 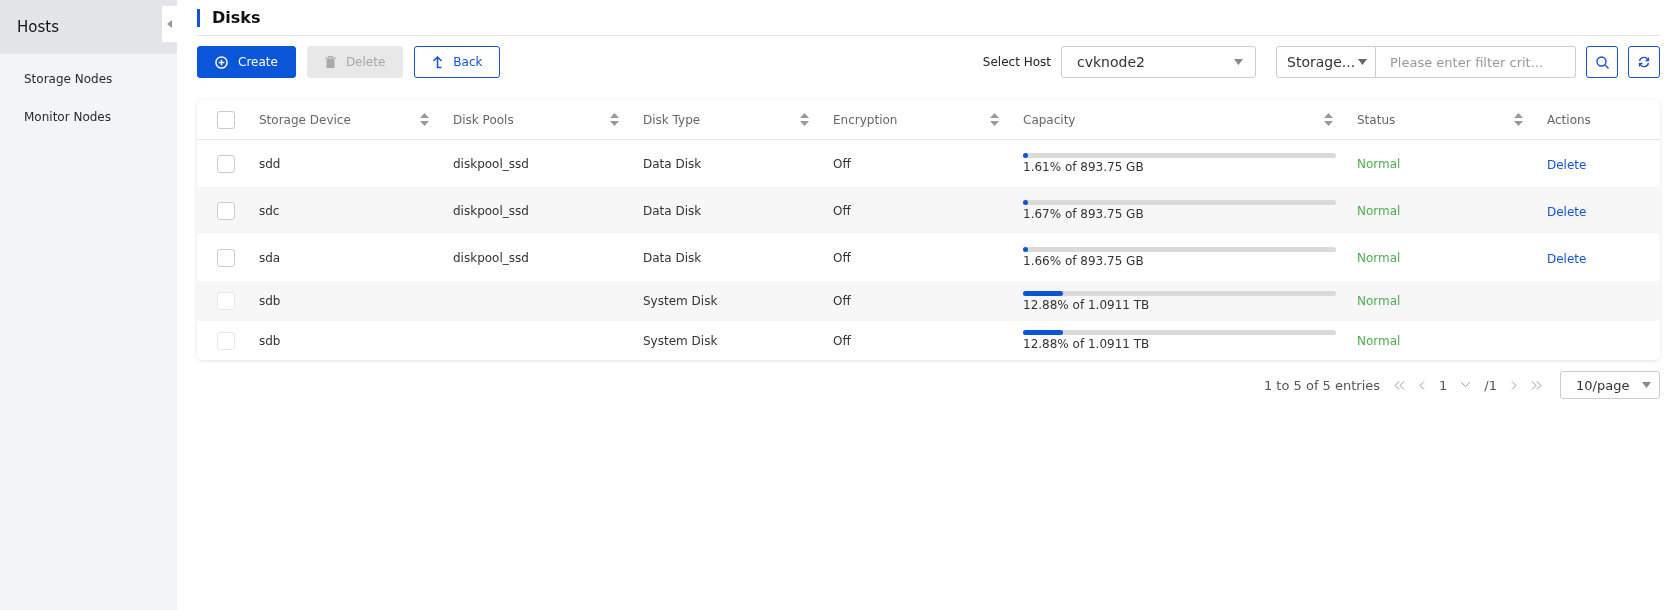 What do you see at coordinates (1049, 119) in the screenshot?
I see `column-header: Capacity` at bounding box center [1049, 119].